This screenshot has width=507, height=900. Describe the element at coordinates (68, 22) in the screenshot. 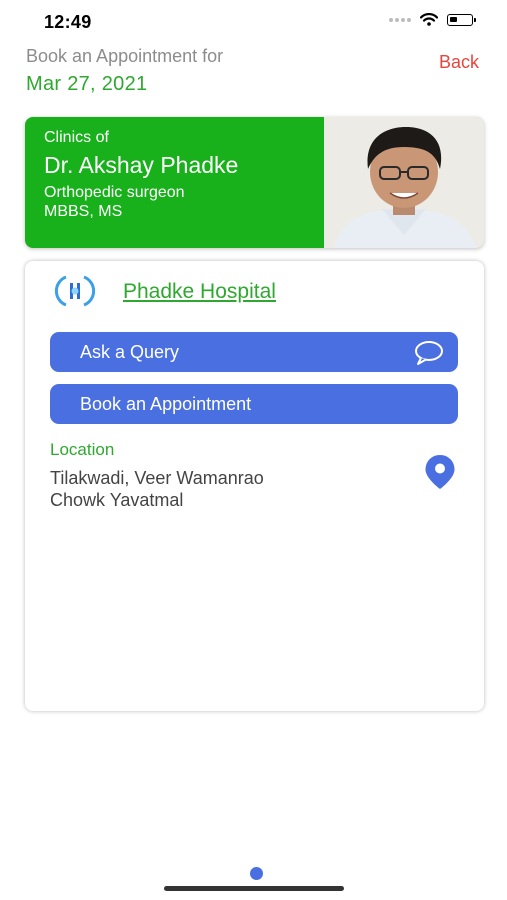

I see `status-time: 12:49` at that location.